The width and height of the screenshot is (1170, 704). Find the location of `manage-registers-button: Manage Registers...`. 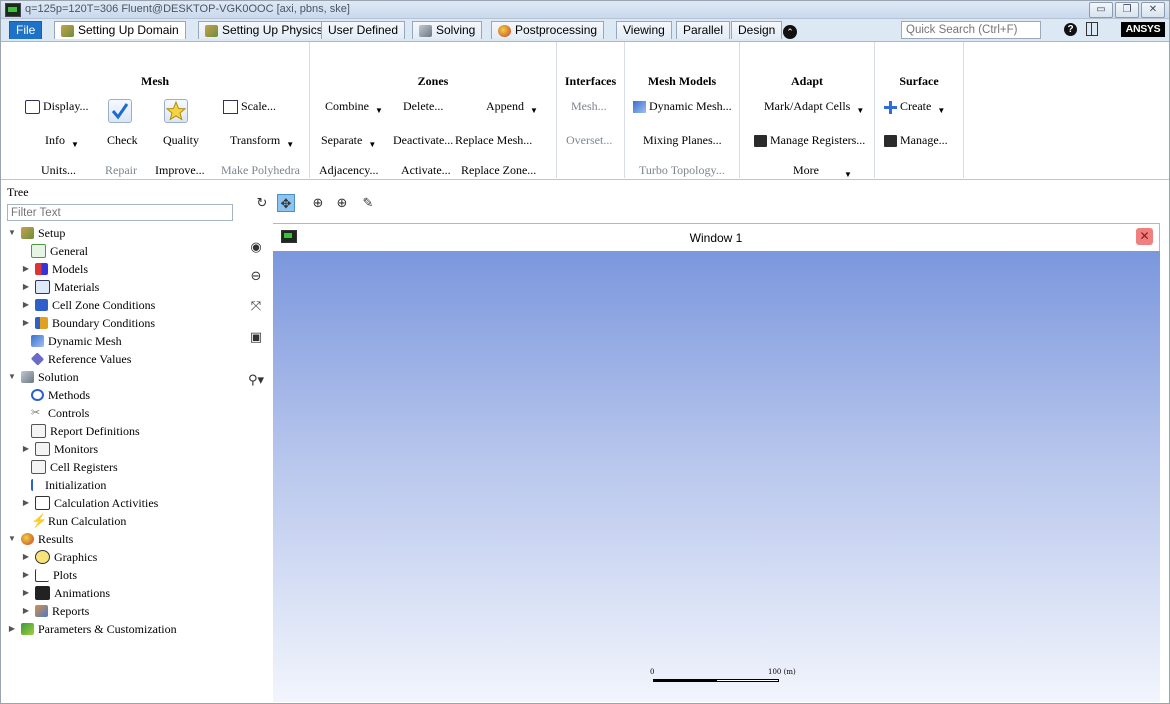

manage-registers-button: Manage Registers... is located at coordinates (809, 140).